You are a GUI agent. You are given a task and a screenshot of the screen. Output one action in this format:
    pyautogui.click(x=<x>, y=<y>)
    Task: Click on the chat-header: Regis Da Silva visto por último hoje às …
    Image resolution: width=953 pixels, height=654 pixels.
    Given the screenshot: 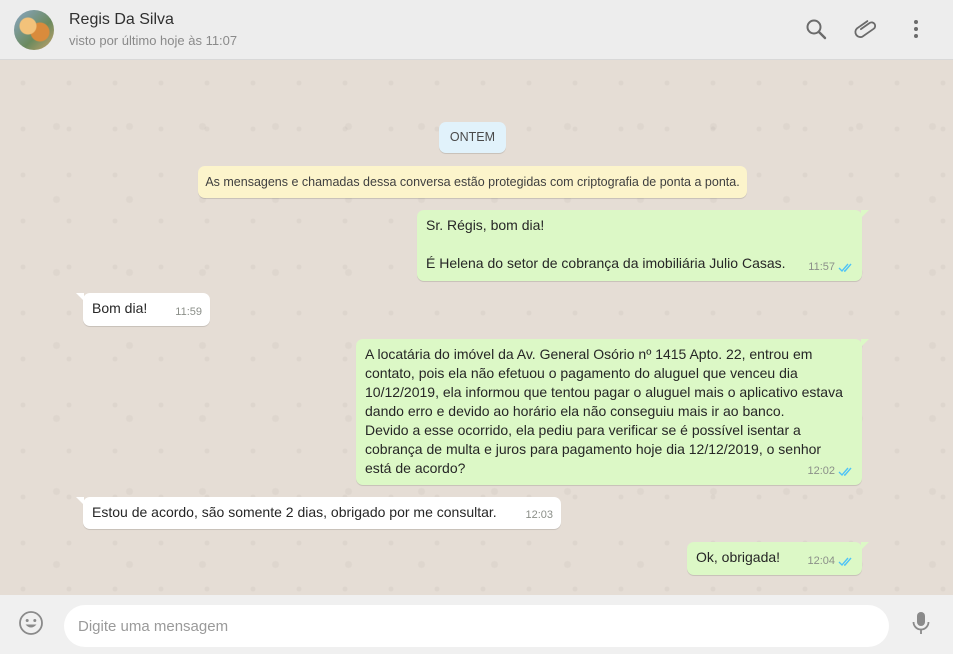 What is the action you would take?
    pyautogui.click(x=476, y=30)
    